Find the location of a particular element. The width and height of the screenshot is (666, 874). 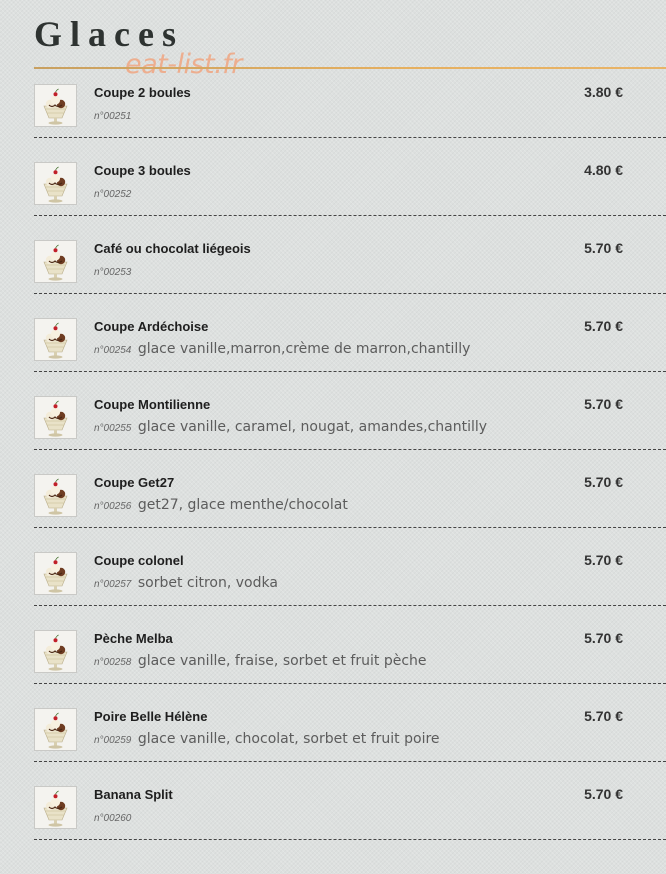

item-ref: n°00260 is located at coordinates (113, 818).